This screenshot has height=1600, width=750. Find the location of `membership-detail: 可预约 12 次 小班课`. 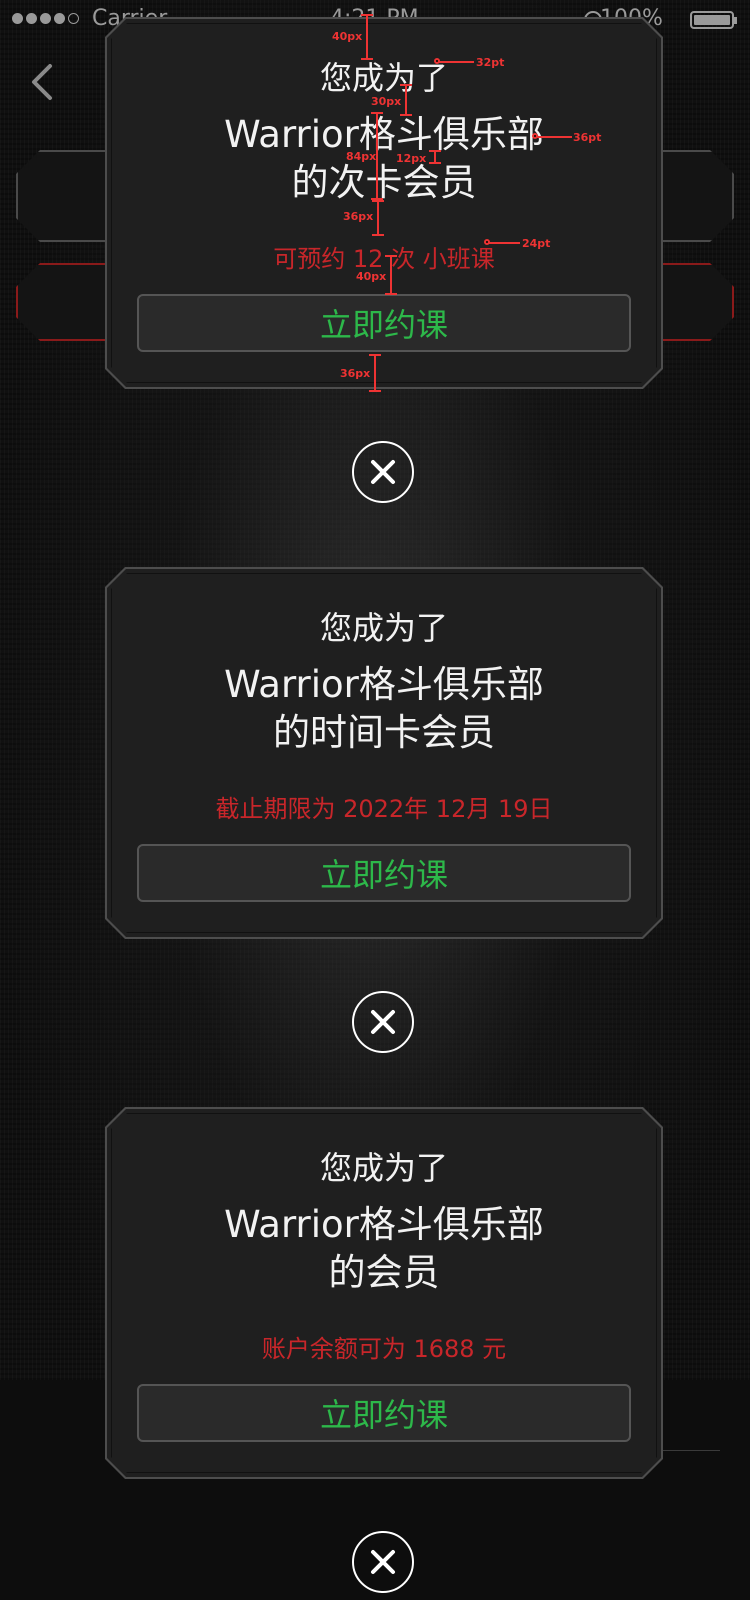

membership-detail: 可预约 12 次 小班课 is located at coordinates (384, 259).